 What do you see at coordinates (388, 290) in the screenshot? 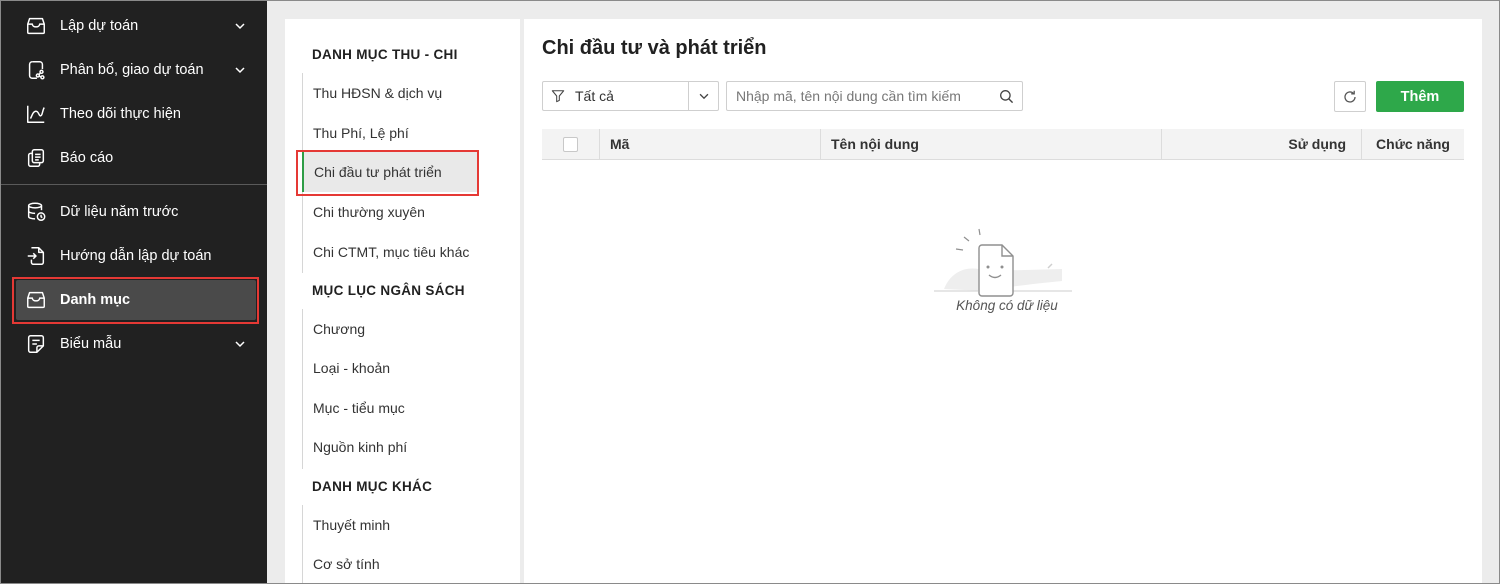
I see `category-group-title: MỤC LỤC NGÂN SÁCH` at bounding box center [388, 290].